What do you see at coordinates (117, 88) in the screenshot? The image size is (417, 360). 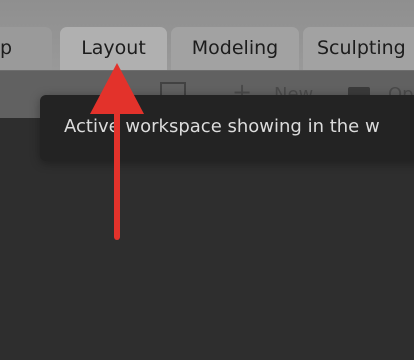 I see `arrow-head` at bounding box center [117, 88].